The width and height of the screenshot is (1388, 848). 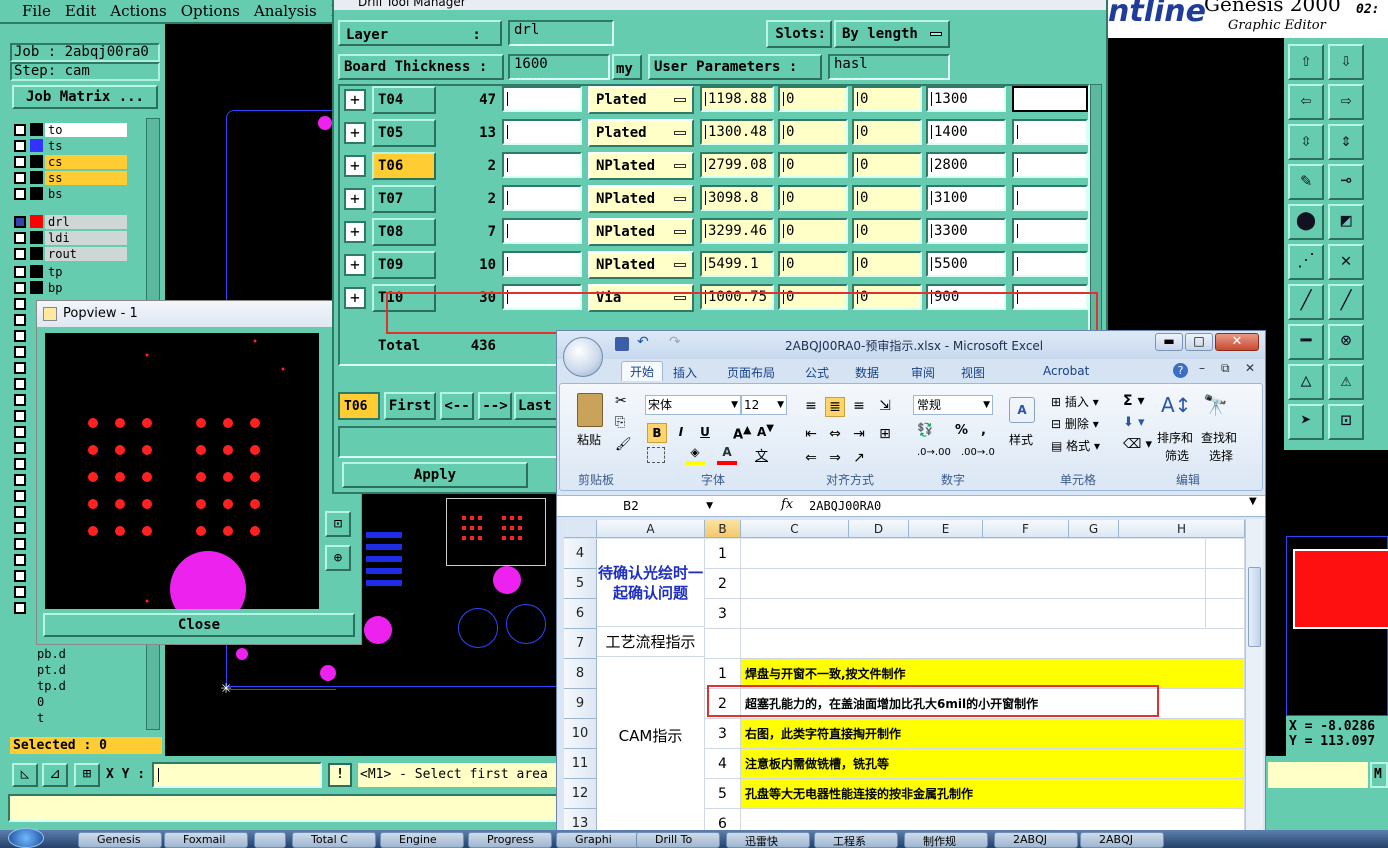 I want to click on popview-close-button: Close, so click(x=199, y=625).